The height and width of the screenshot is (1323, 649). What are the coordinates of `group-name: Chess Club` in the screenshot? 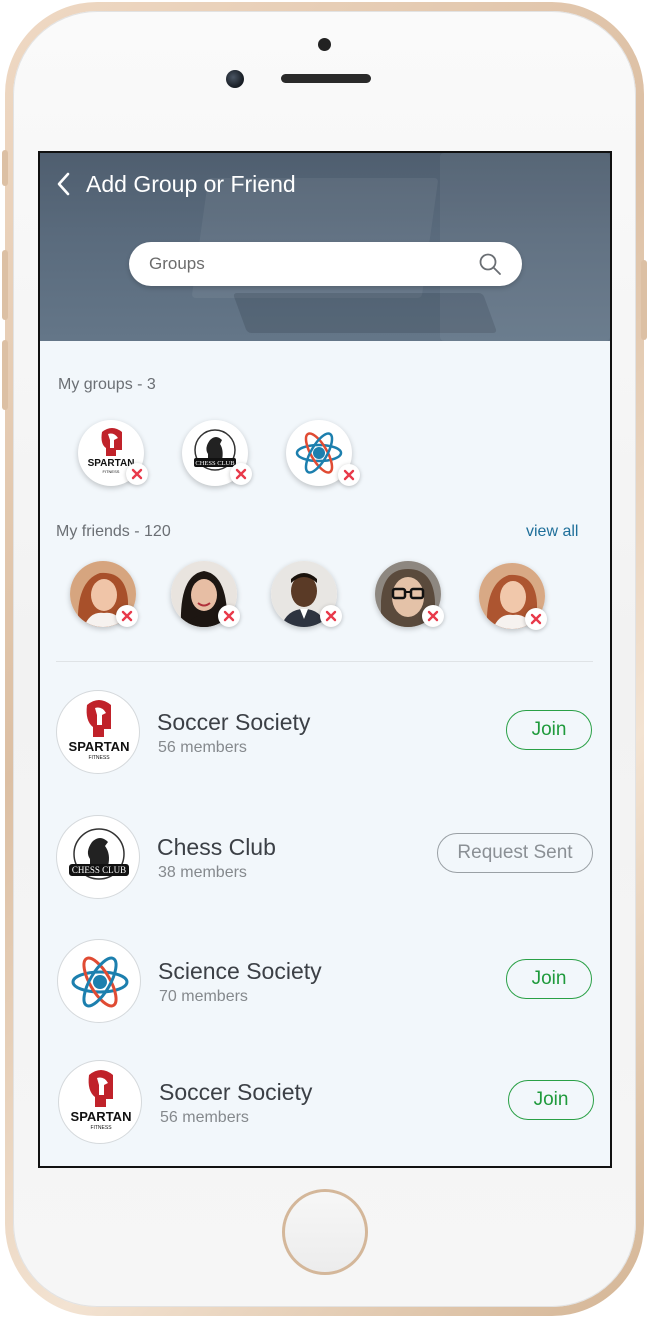 It's located at (216, 847).